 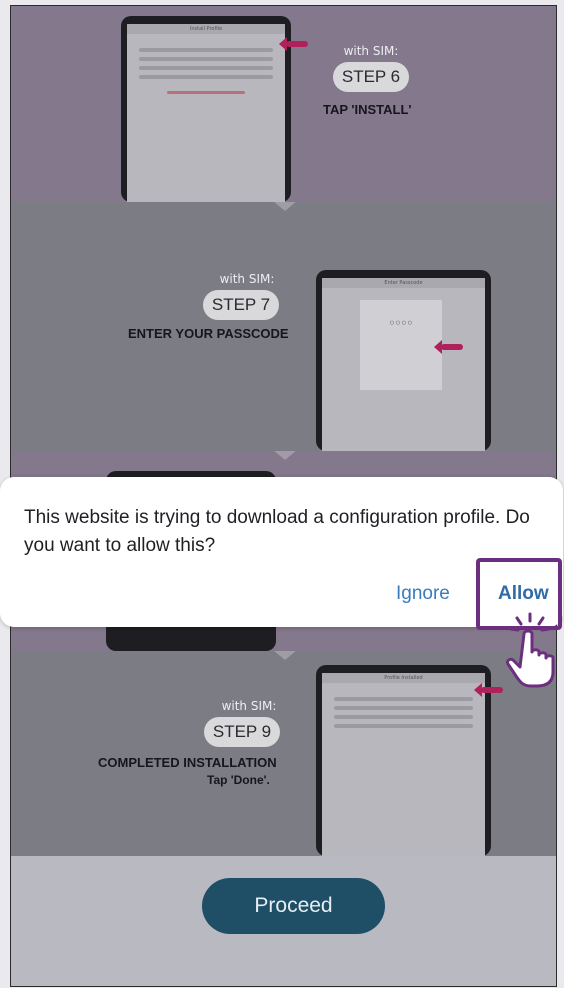 I want to click on tablet-screen: Enter Passcode ○ ○ ○ ○, so click(x=403, y=364).